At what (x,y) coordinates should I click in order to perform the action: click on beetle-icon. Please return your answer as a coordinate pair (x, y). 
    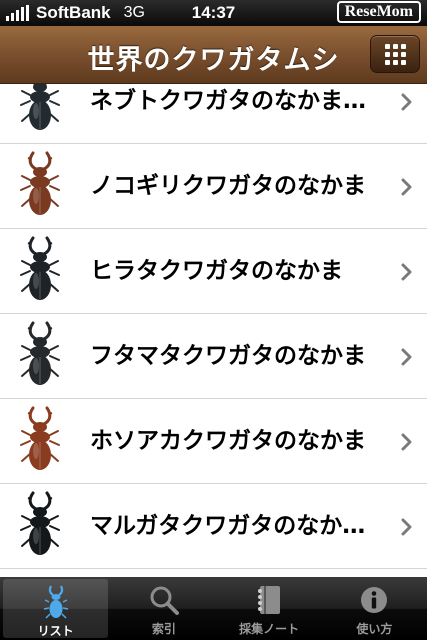
    Looking at the image, I should click on (56, 602).